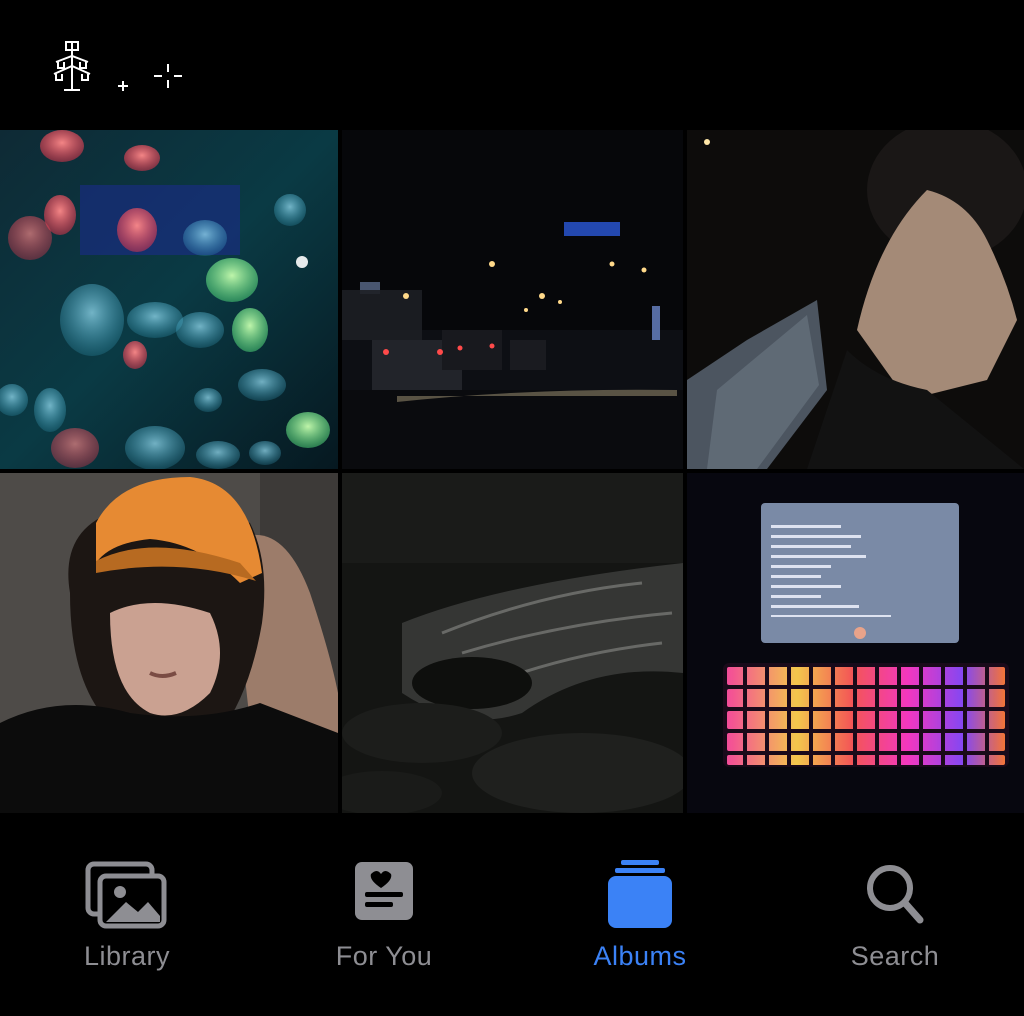 The image size is (1024, 1016). Describe the element at coordinates (384, 891) in the screenshot. I see `for-you-icon` at that location.